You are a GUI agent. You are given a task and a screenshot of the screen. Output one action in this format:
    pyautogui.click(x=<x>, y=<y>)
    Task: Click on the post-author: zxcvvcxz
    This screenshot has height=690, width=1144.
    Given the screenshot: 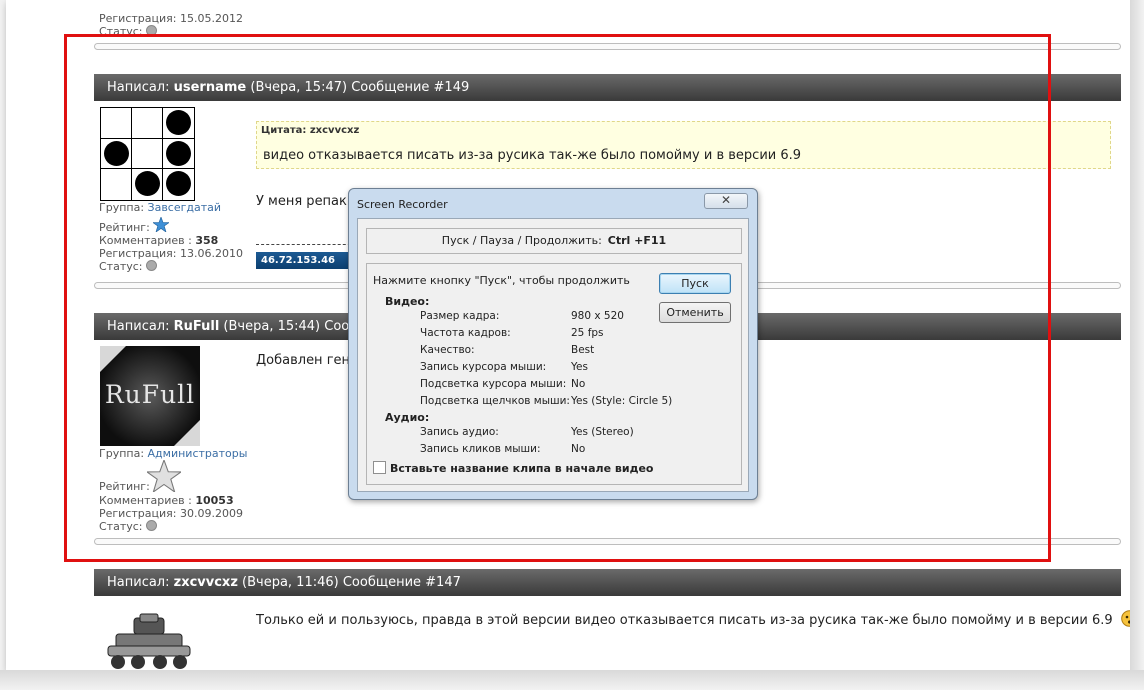 What is the action you would take?
    pyautogui.click(x=206, y=582)
    